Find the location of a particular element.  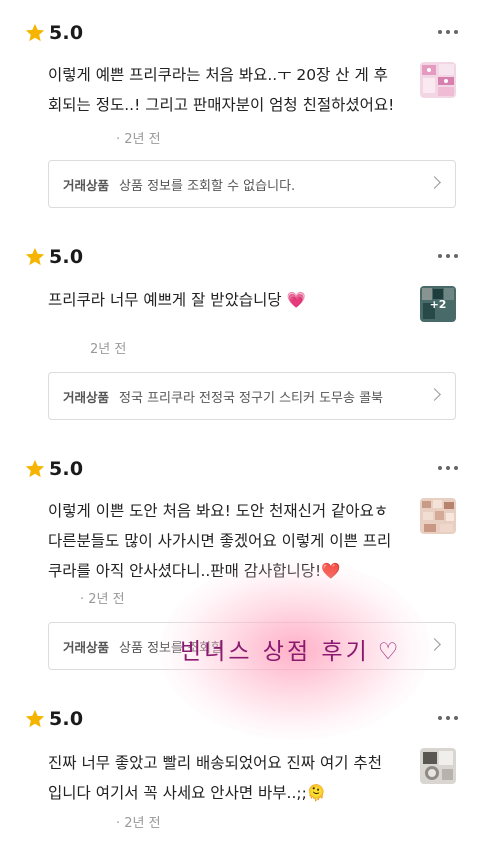

review-text: 프리쿠라 너무 예쁘게 잘 받았습니당 💗 is located at coordinates (177, 300).